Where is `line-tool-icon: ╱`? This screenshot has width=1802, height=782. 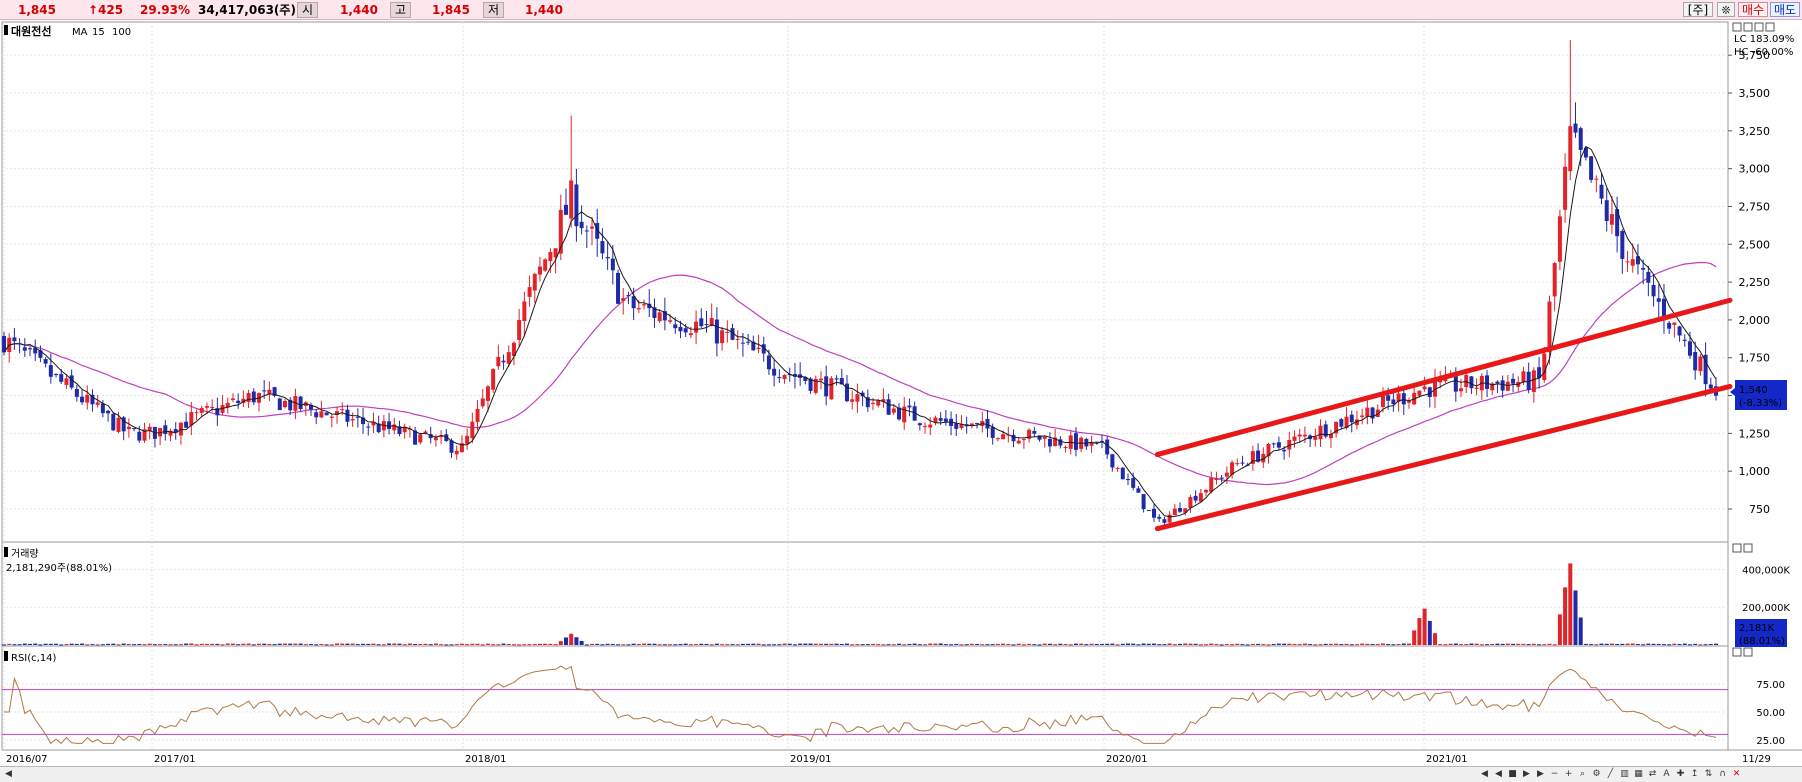 line-tool-icon: ╱ is located at coordinates (1610, 774).